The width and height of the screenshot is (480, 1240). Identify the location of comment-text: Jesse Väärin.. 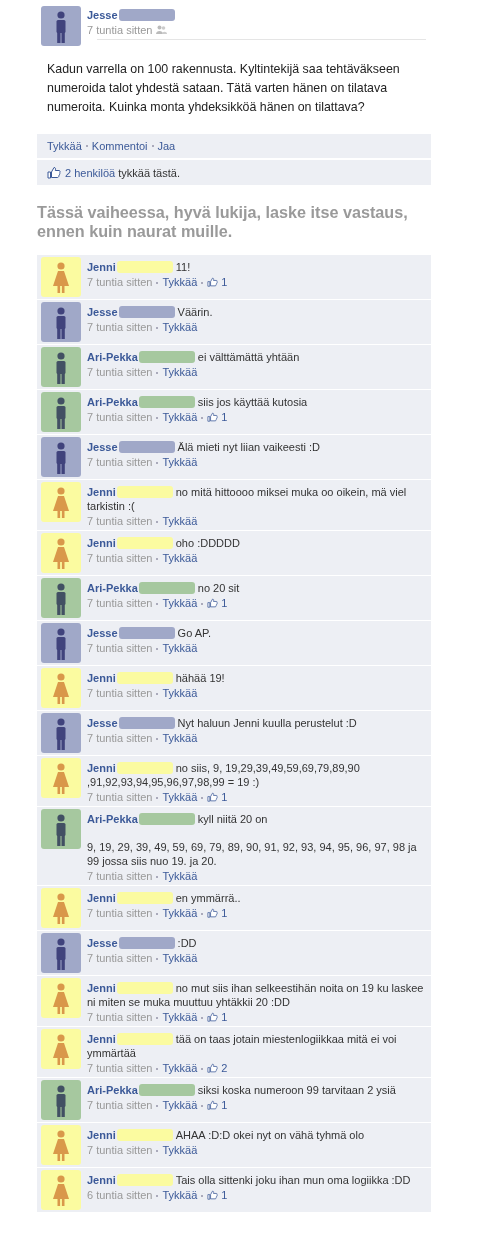
(150, 312).